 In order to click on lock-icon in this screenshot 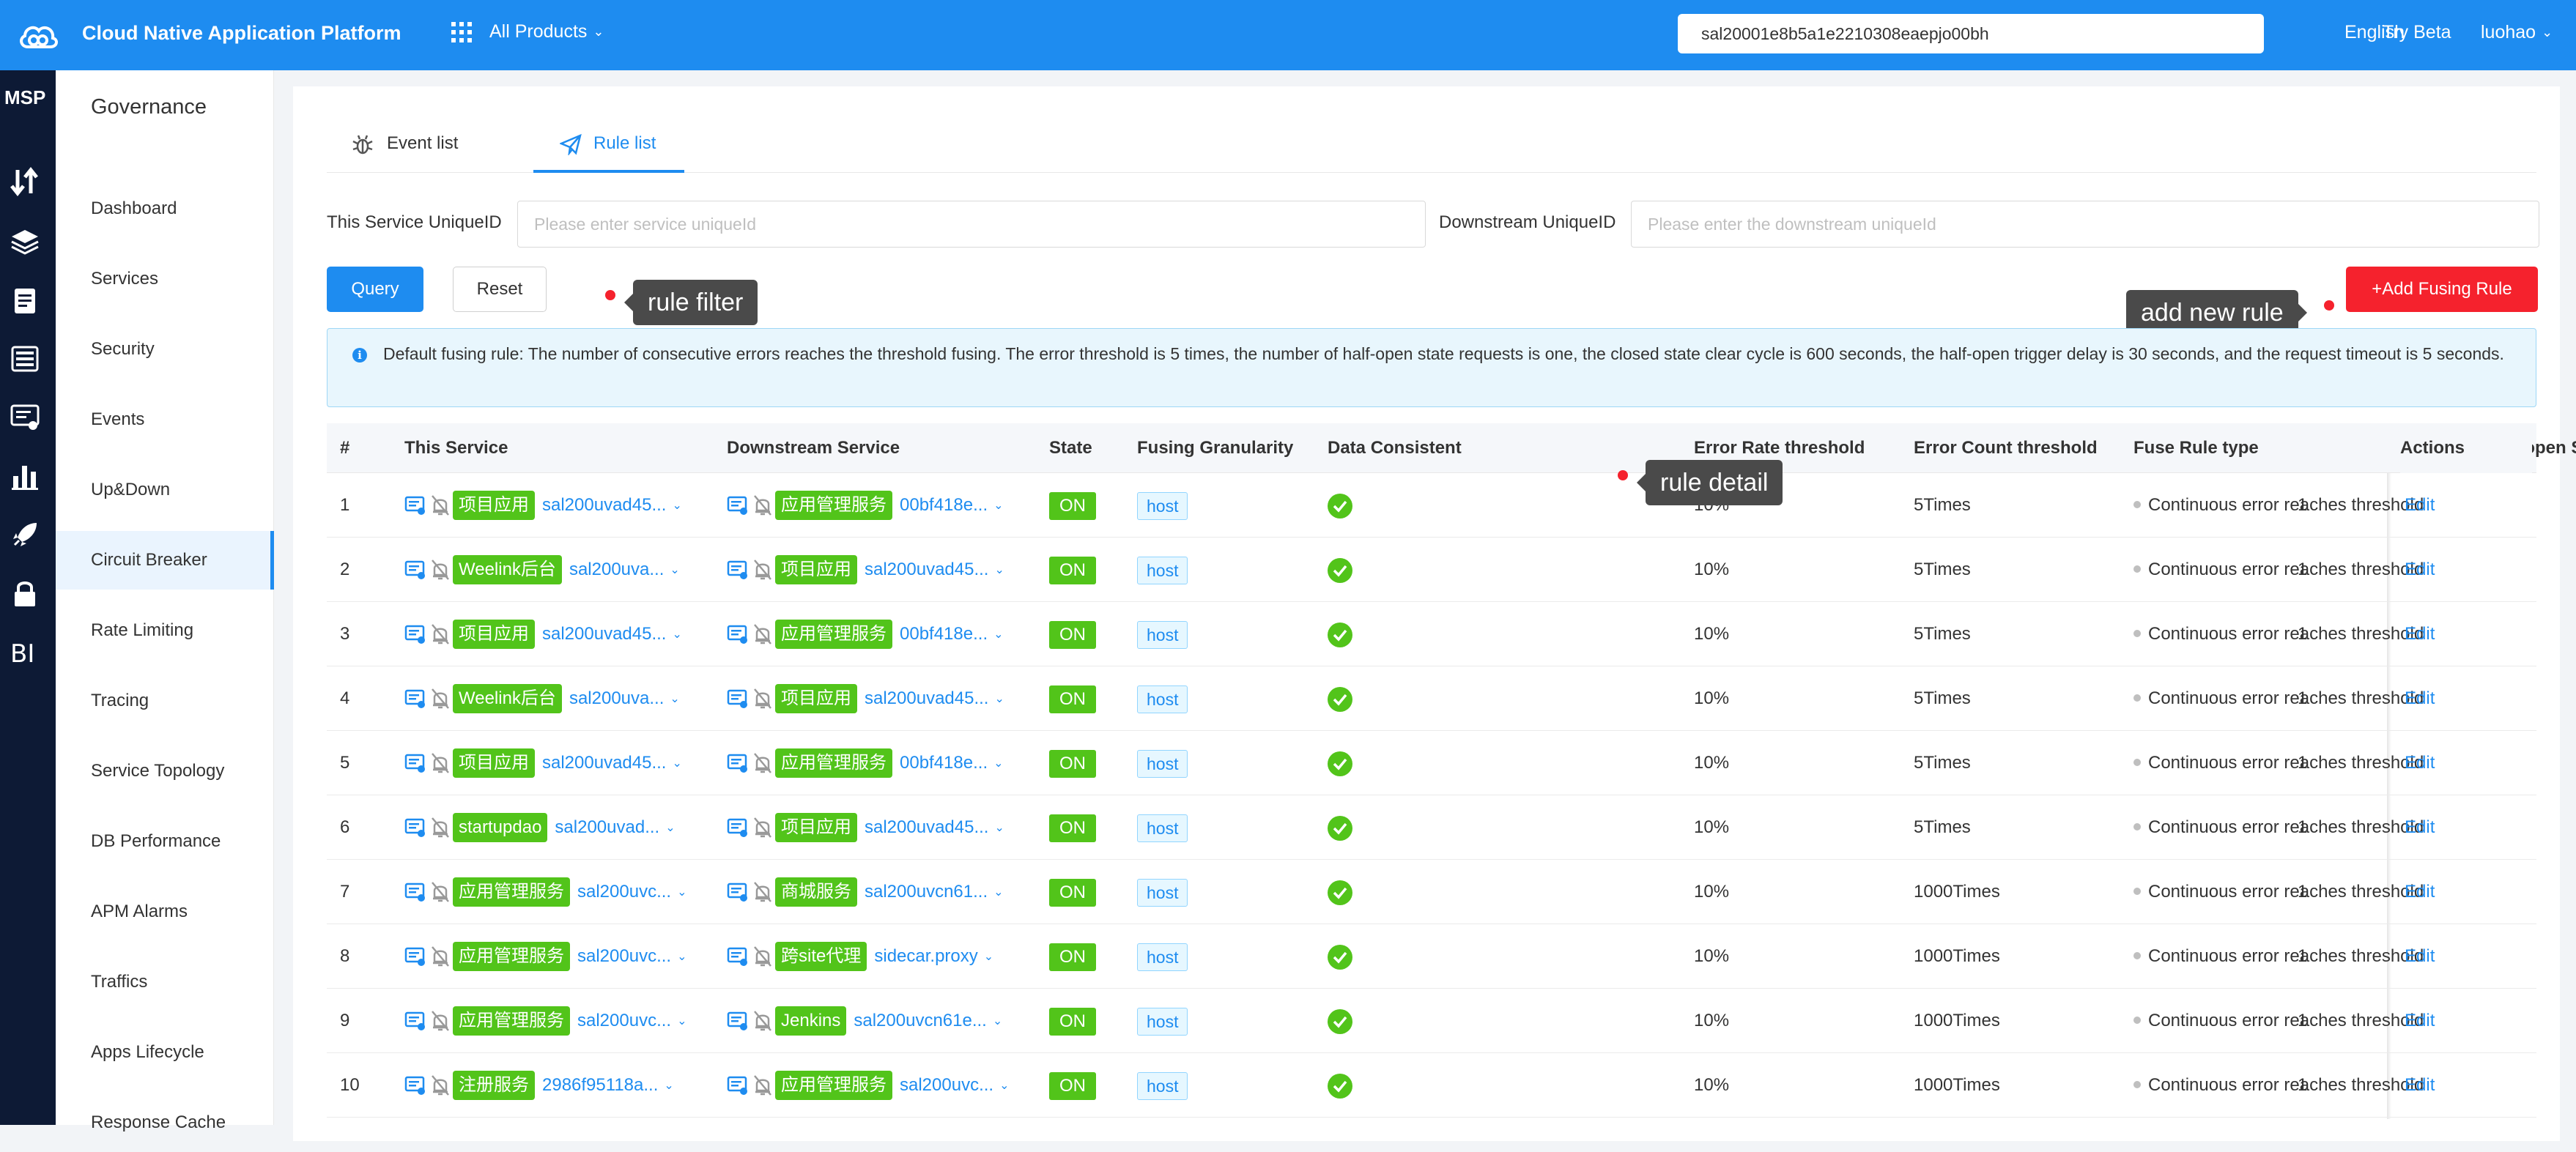, I will do `click(25, 593)`.